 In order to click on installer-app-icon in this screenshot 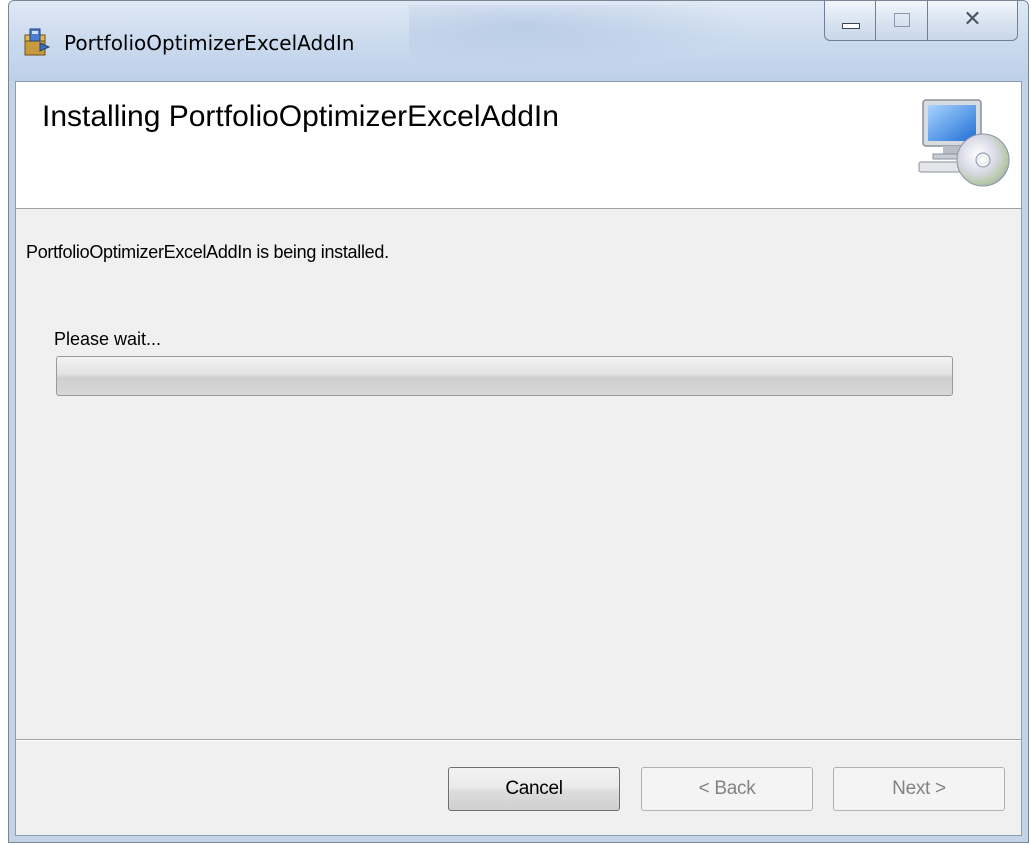, I will do `click(37, 42)`.